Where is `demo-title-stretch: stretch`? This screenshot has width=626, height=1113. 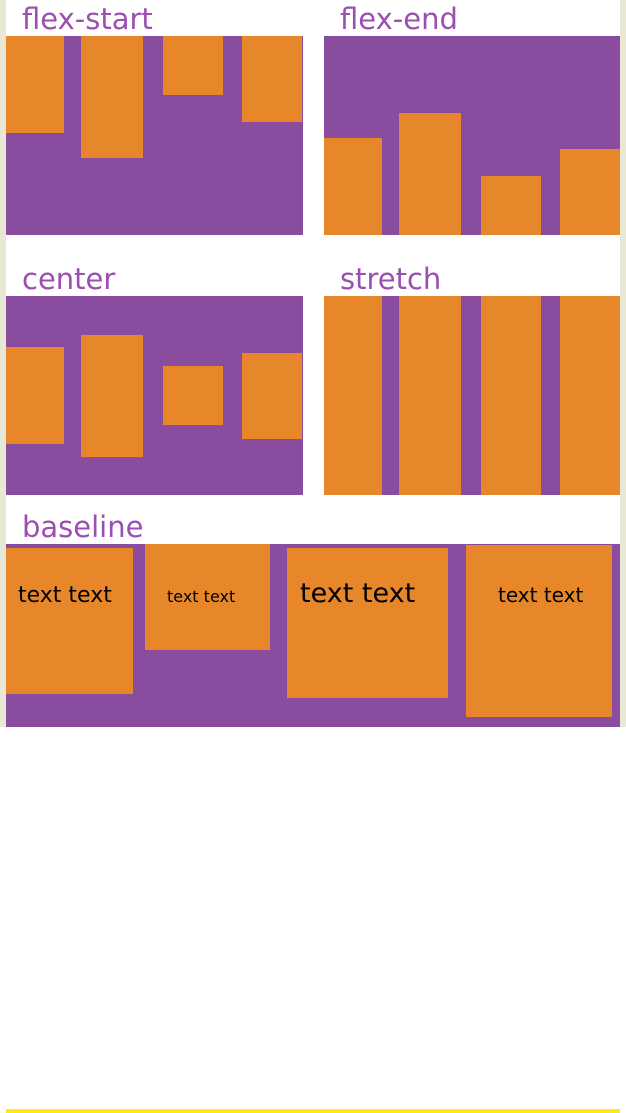
demo-title-stretch: stretch is located at coordinates (391, 279).